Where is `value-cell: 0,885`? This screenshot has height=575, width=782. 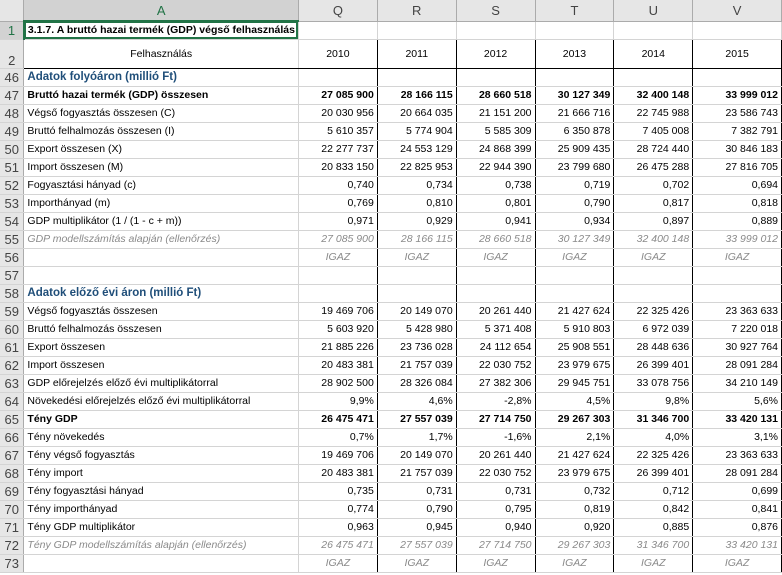
value-cell: 0,885 is located at coordinates (653, 527).